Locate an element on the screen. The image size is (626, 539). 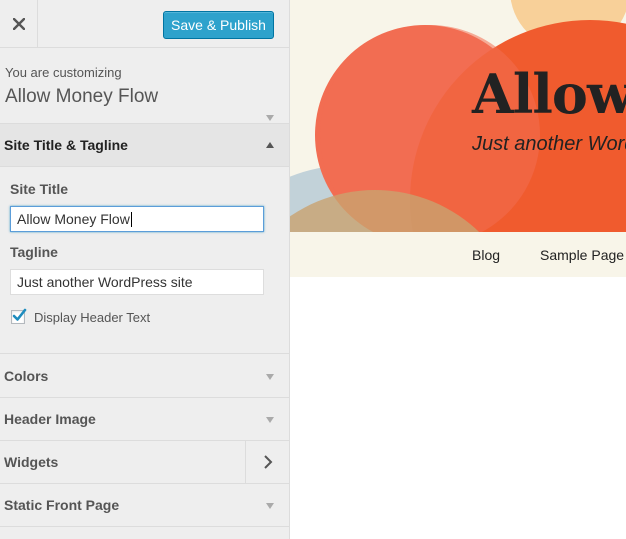
section-title-tagline: Site Title & Tagline is located at coordinates (144, 145).